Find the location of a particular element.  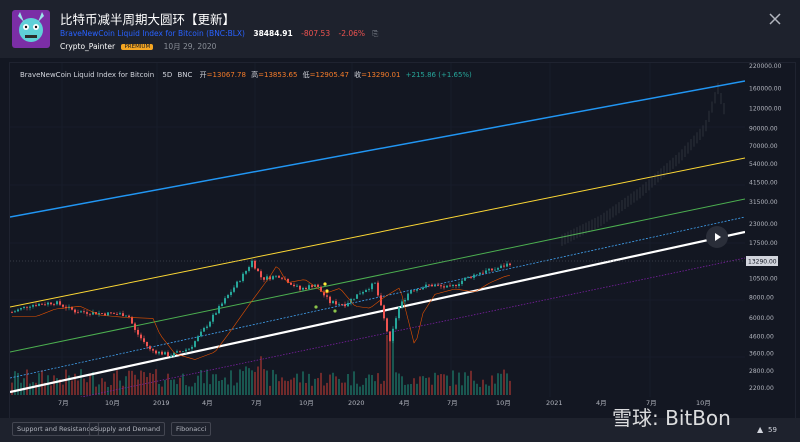

like-icon: ▲ is located at coordinates (760, 429).